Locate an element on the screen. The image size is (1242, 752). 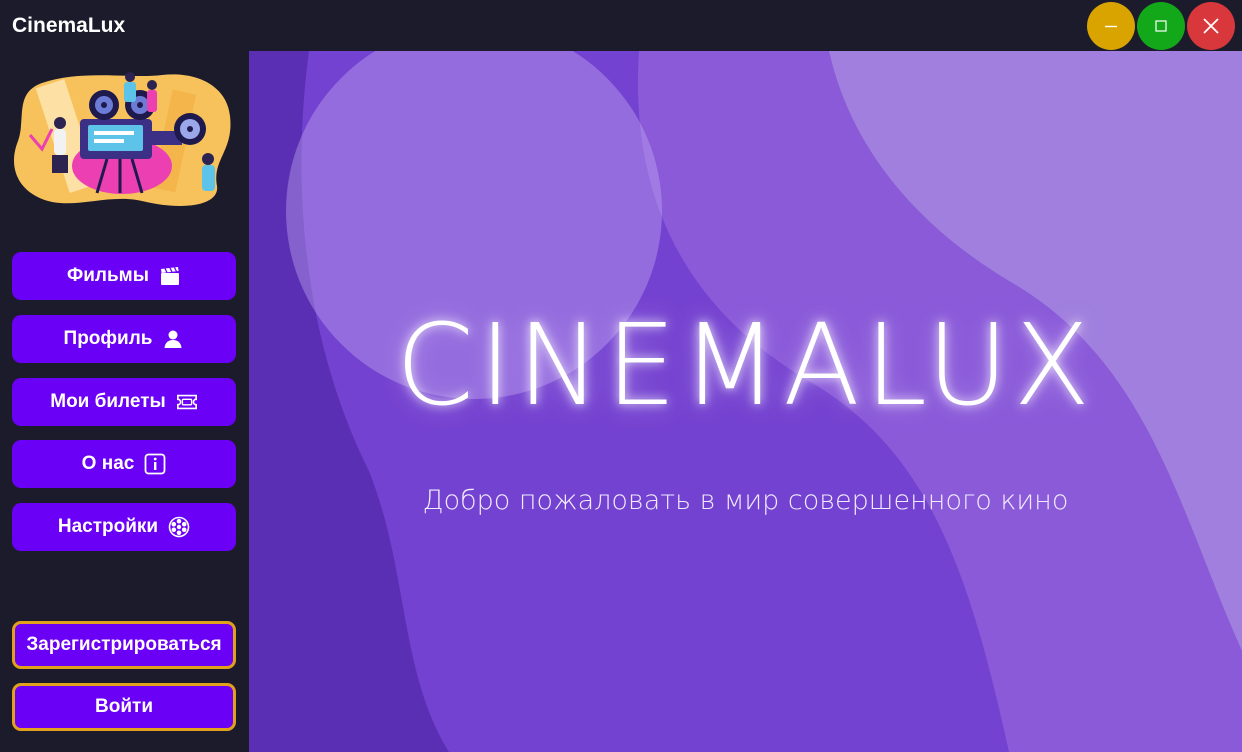
user-icon is located at coordinates (173, 339).